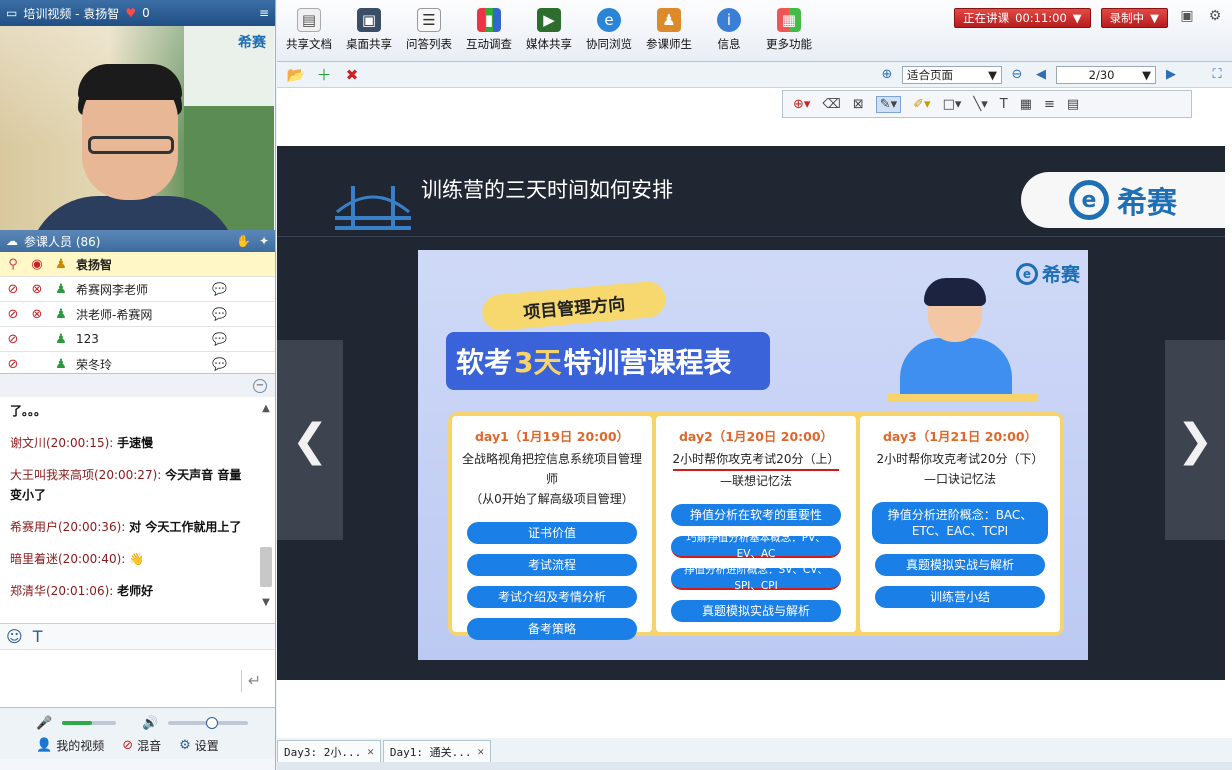 The image size is (1232, 770). I want to click on fullscreen-icon: ⛶, so click(1217, 74).